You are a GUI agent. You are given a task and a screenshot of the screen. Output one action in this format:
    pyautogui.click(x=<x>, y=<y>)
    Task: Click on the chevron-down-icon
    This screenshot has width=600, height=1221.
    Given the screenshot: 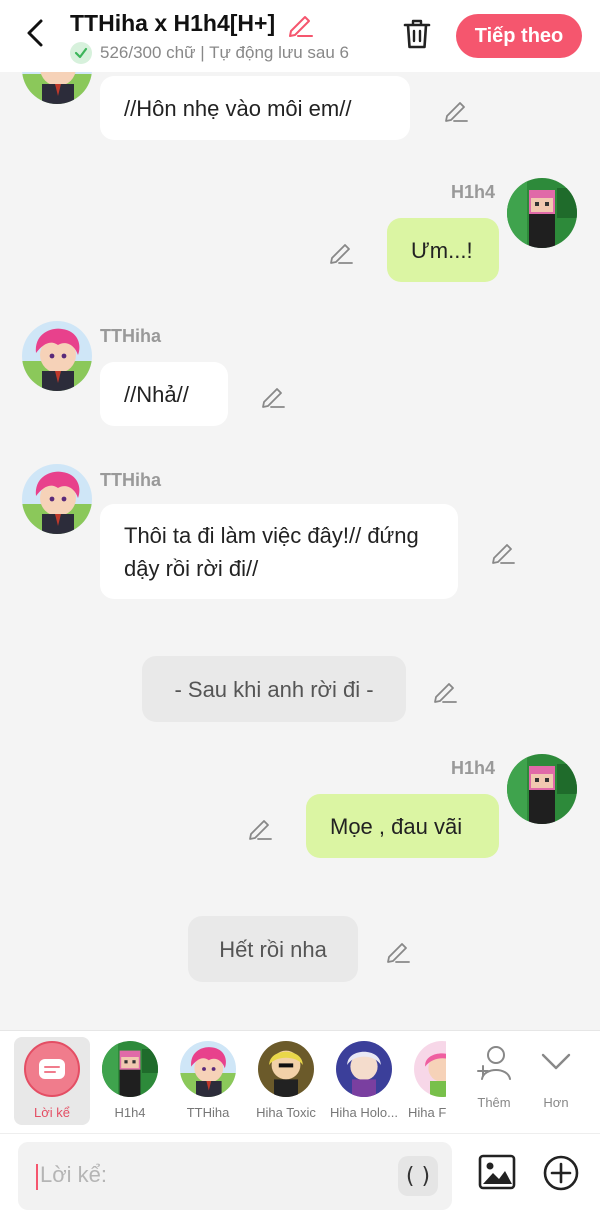 What is the action you would take?
    pyautogui.click(x=556, y=1061)
    